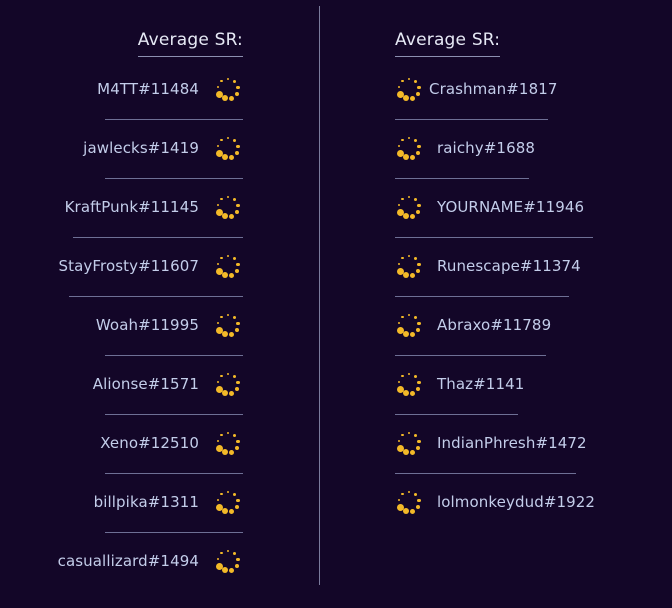  I want to click on player-row: Alionse#1571, so click(168, 384).